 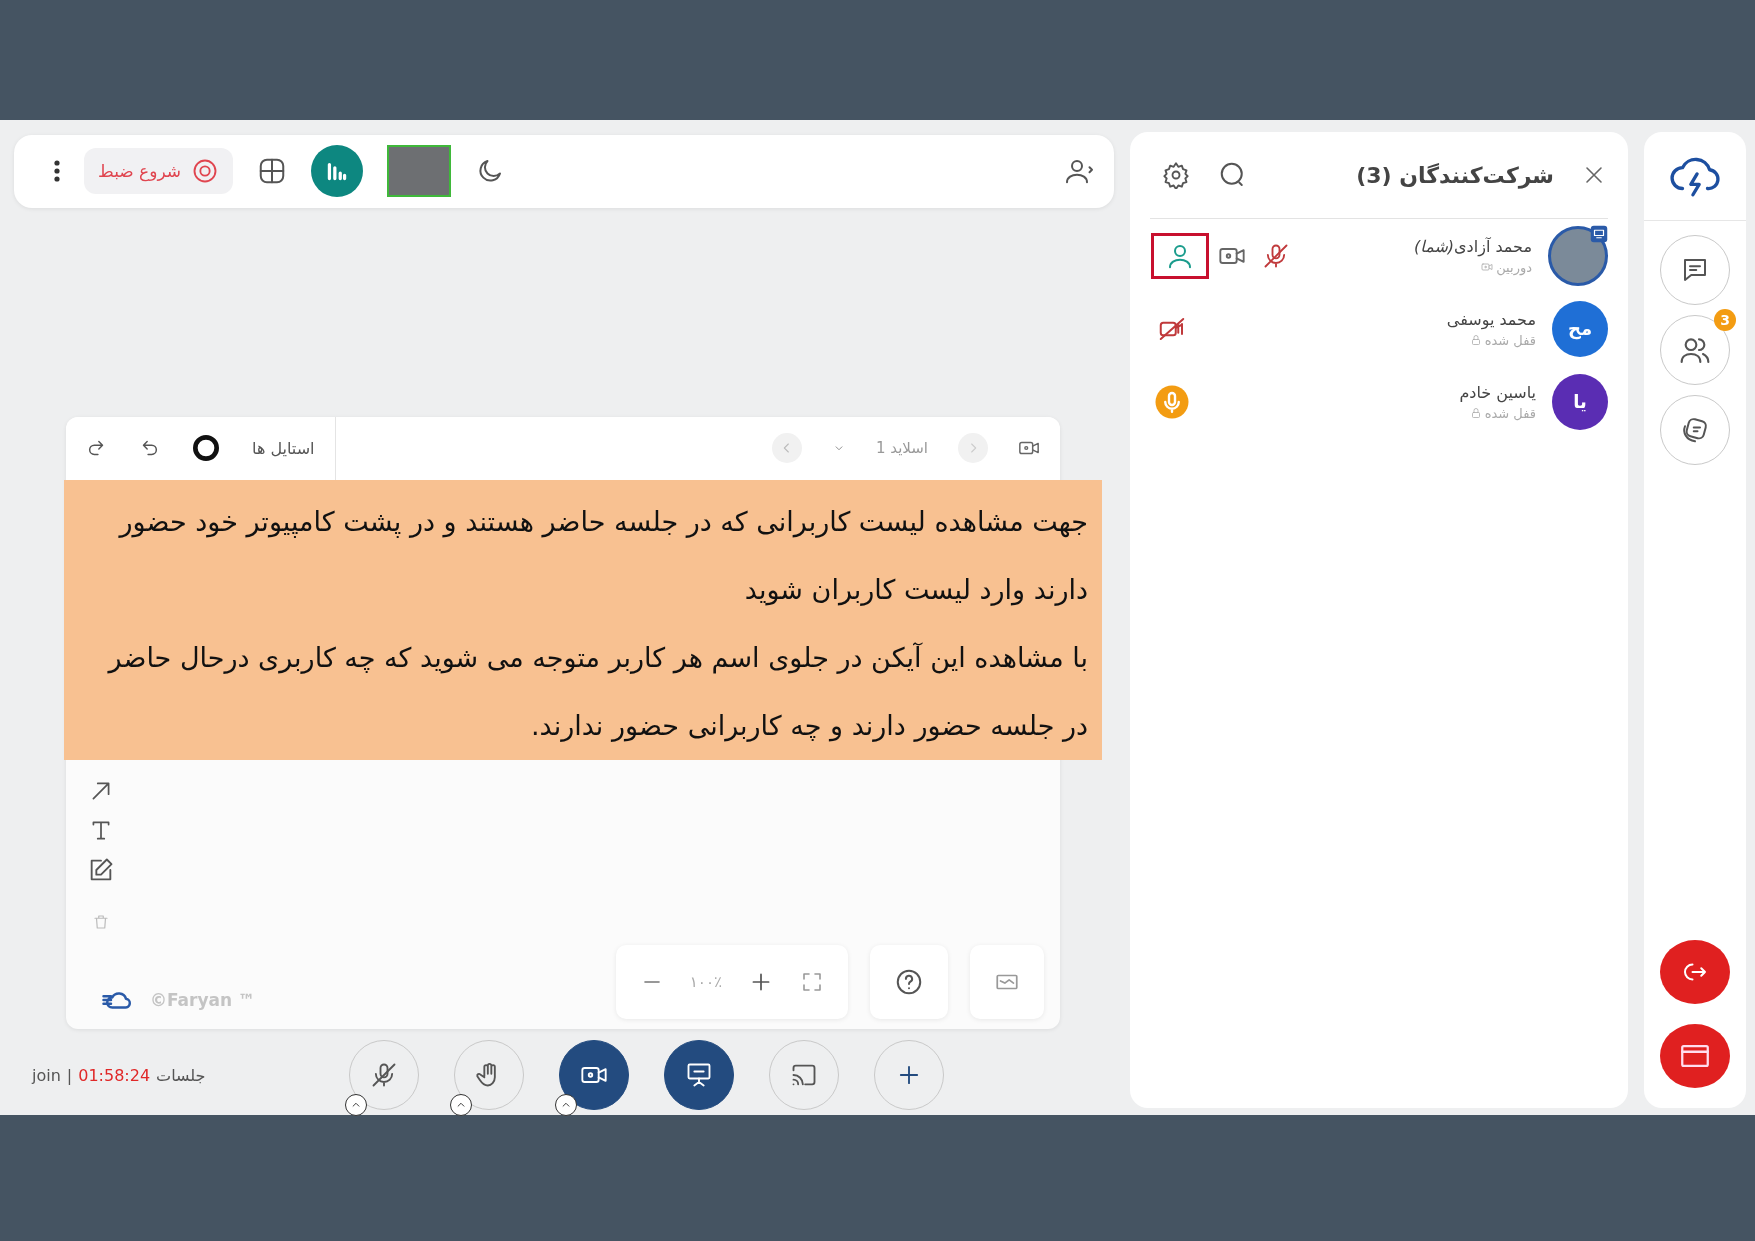 I want to click on notes-icon, so click(x=1695, y=430).